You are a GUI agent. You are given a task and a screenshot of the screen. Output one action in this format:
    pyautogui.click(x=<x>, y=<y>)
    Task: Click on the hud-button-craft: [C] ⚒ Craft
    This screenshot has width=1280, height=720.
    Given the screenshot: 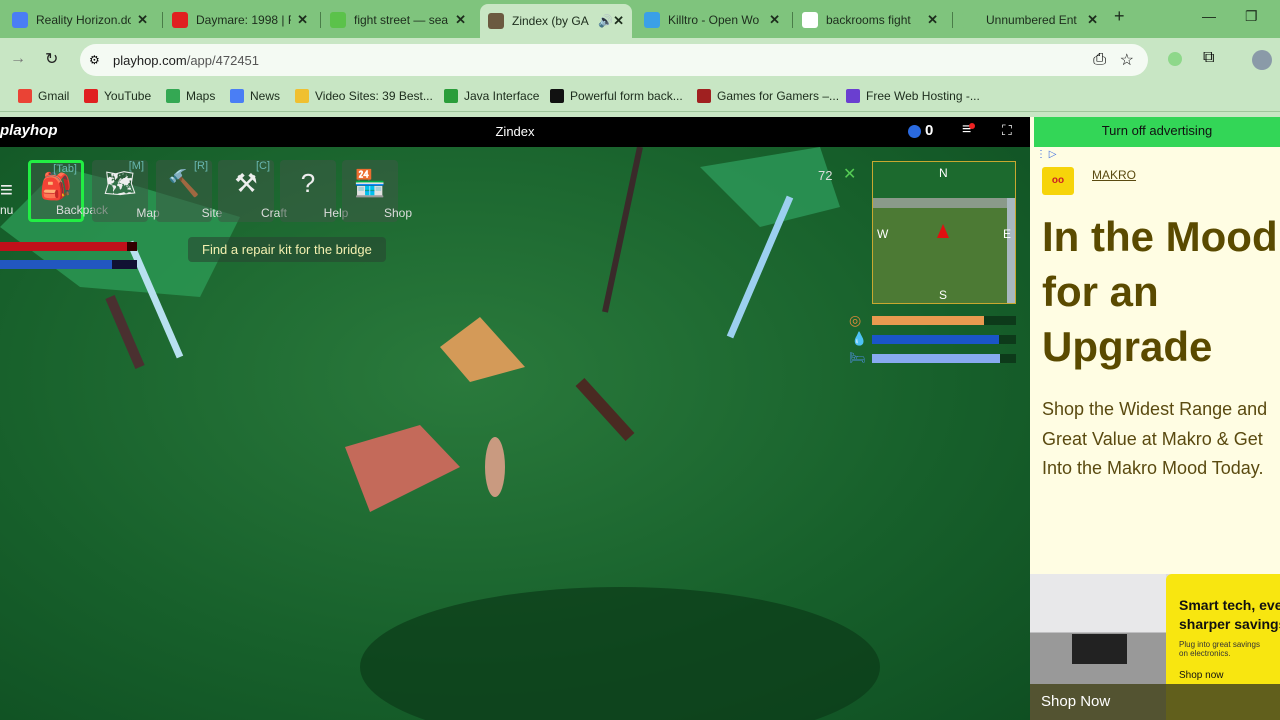 What is the action you would take?
    pyautogui.click(x=252, y=191)
    